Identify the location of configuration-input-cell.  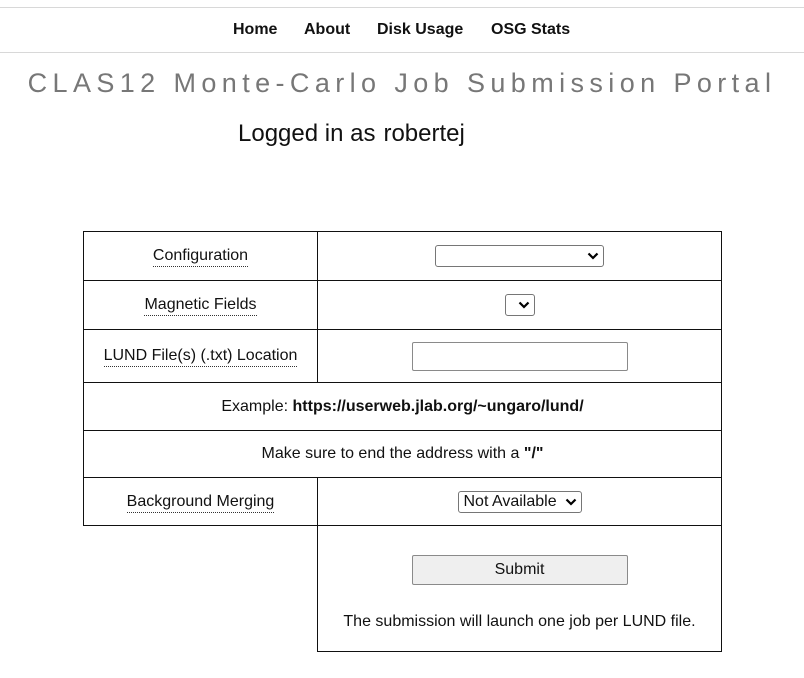
(519, 256).